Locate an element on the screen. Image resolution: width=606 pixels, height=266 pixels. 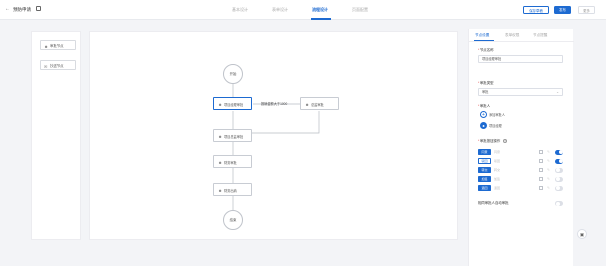
flow-connectors is located at coordinates (276, 147).